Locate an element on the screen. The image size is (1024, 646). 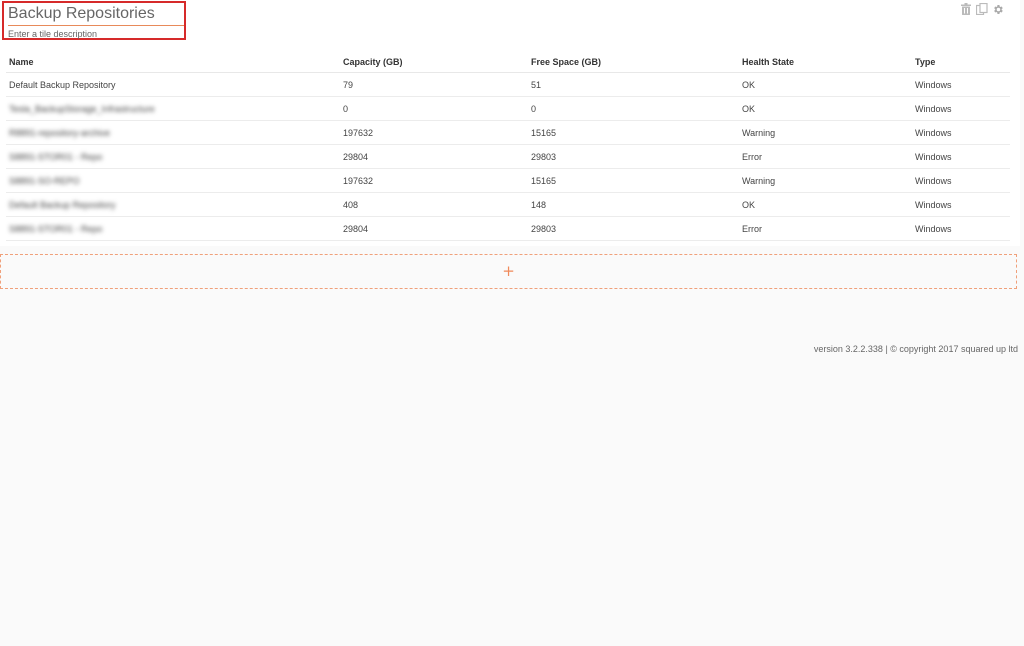
cell-free-space: 0 is located at coordinates (633, 108).